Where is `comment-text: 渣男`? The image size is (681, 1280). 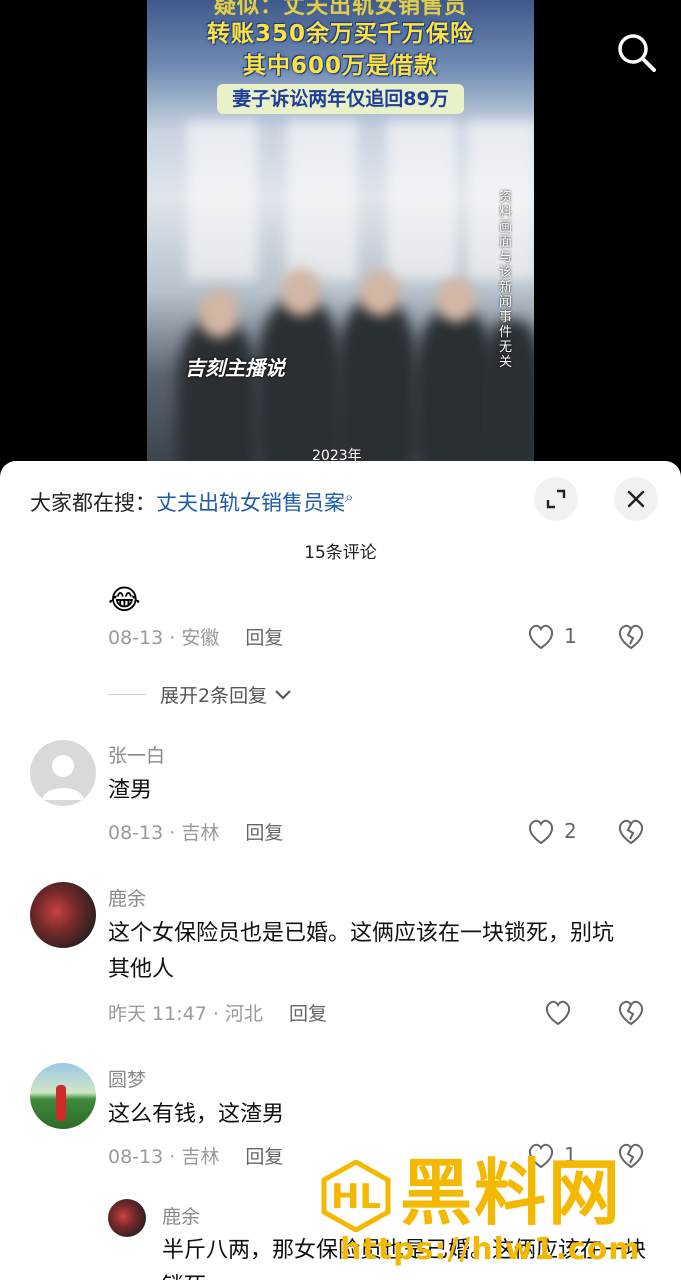 comment-text: 渣男 is located at coordinates (130, 790).